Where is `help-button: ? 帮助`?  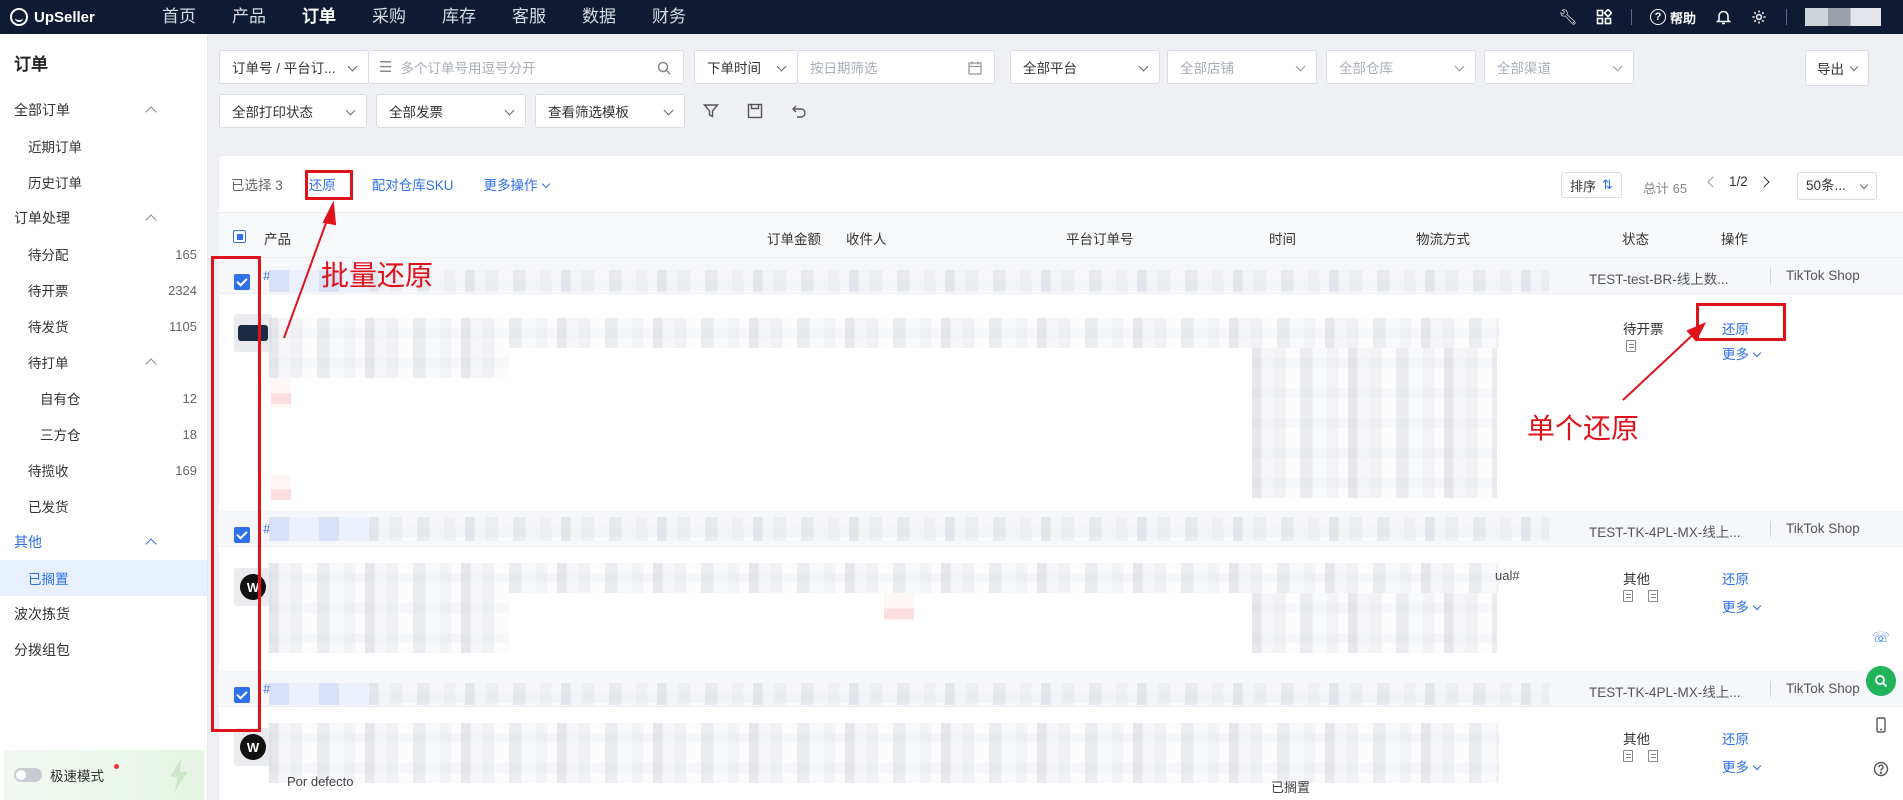
help-button: ? 帮助 is located at coordinates (1672, 17).